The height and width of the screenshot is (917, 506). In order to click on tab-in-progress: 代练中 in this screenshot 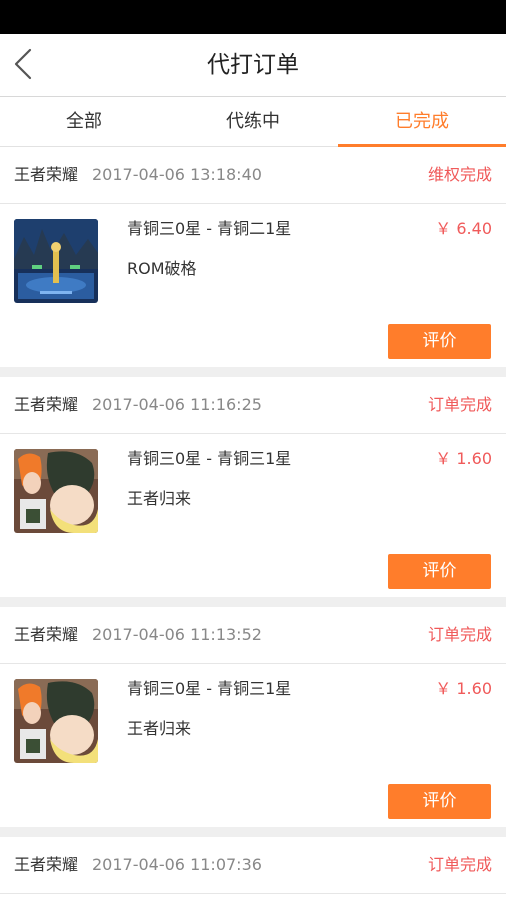, I will do `click(253, 121)`.